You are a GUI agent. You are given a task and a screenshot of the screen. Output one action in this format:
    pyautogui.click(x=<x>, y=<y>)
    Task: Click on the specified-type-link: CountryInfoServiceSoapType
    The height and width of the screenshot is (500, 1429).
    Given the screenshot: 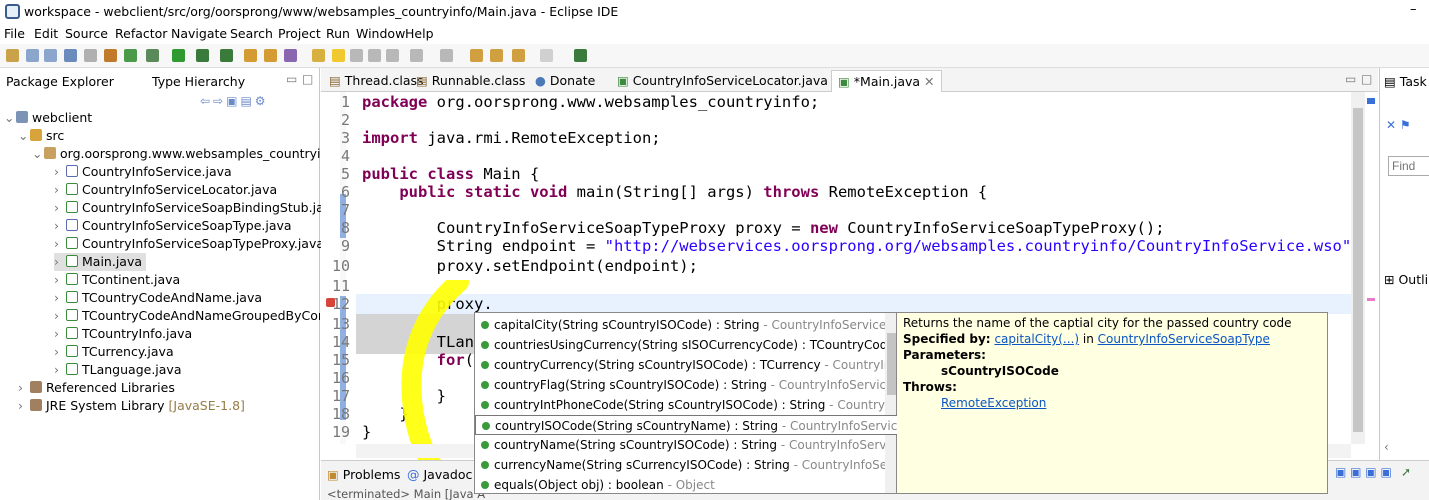 What is the action you would take?
    pyautogui.click(x=1184, y=339)
    